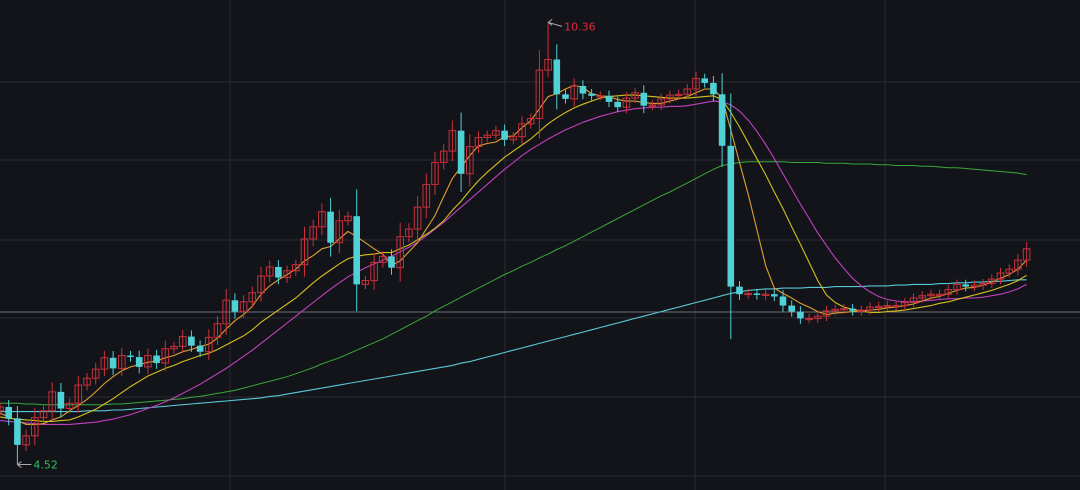 The width and height of the screenshot is (1080, 490). I want to click on low-price-label: 4.52, so click(45, 465).